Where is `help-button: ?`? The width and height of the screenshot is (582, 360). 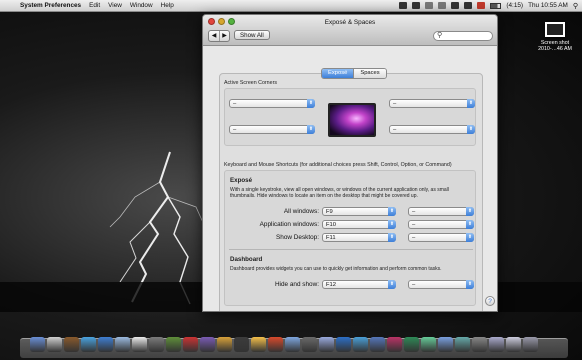 help-button: ? is located at coordinates (490, 301).